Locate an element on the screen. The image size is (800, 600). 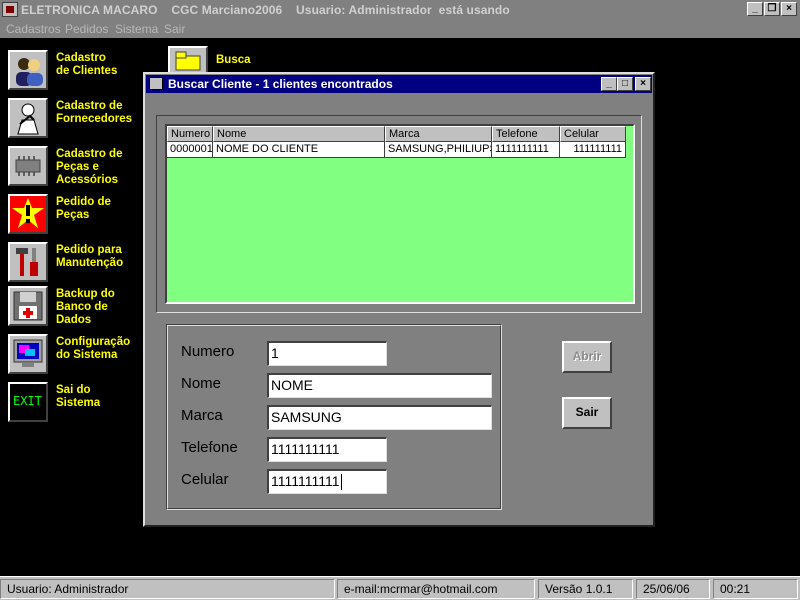
exit-icon: EXIT is located at coordinates (28, 402).